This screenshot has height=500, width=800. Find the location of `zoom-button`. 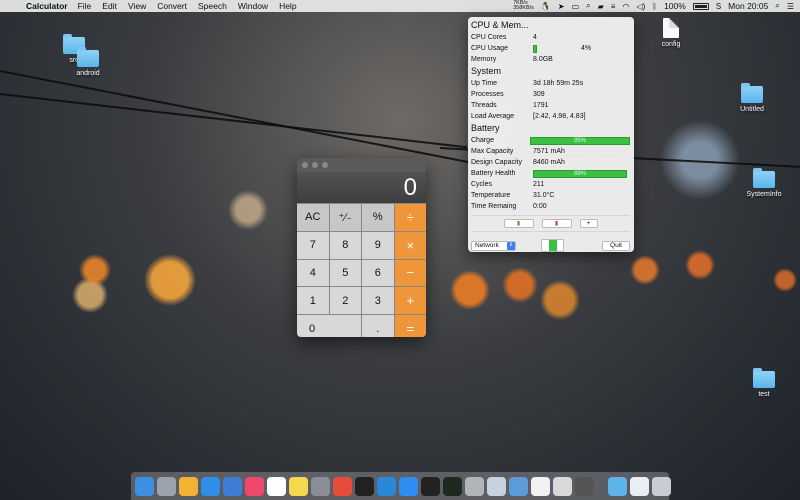

zoom-button is located at coordinates (325, 165).